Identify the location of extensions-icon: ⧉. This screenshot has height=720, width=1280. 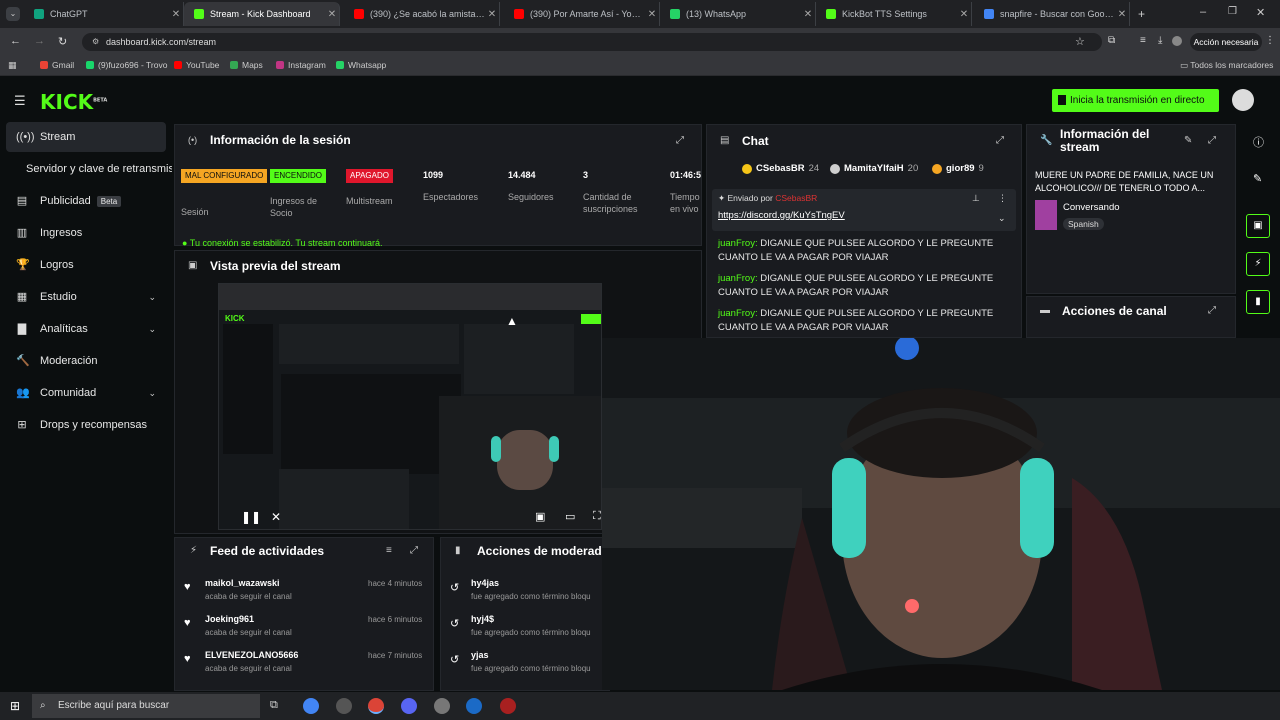
(1111, 40).